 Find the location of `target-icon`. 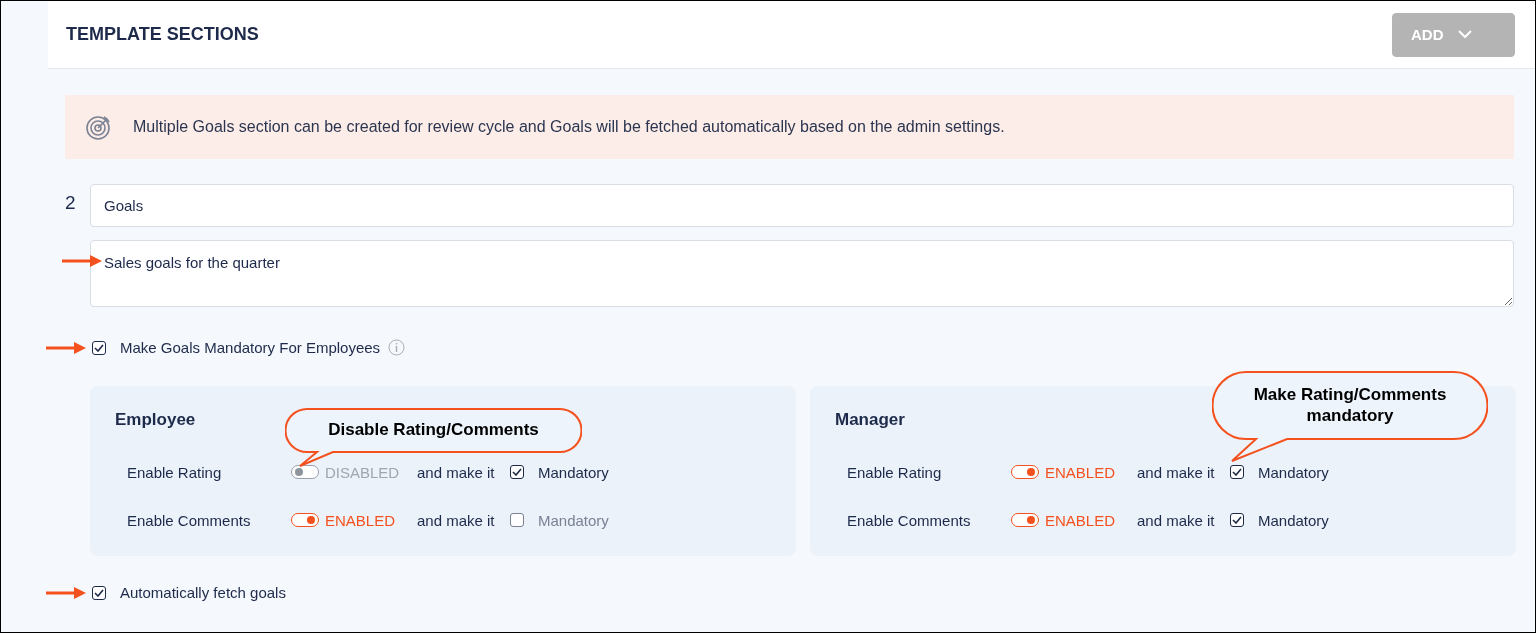

target-icon is located at coordinates (99, 127).